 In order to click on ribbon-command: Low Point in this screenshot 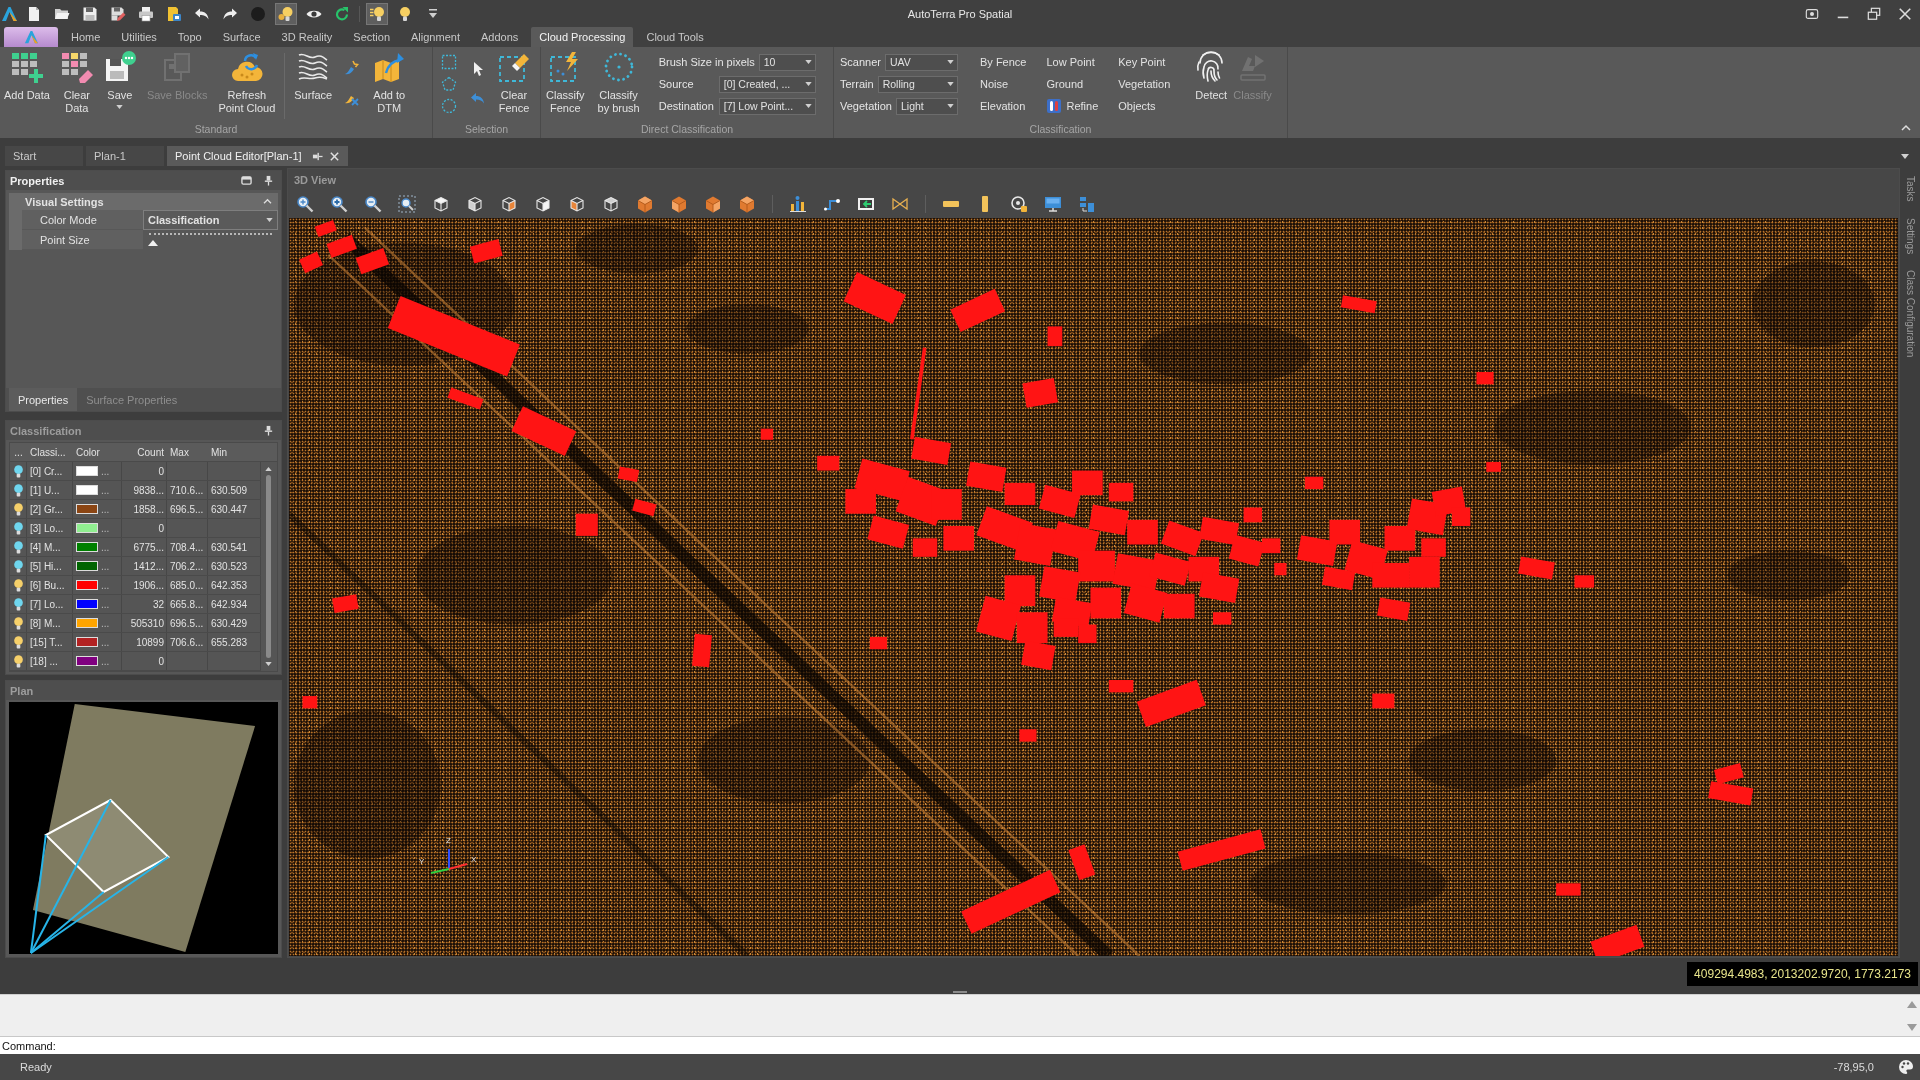, I will do `click(1072, 62)`.